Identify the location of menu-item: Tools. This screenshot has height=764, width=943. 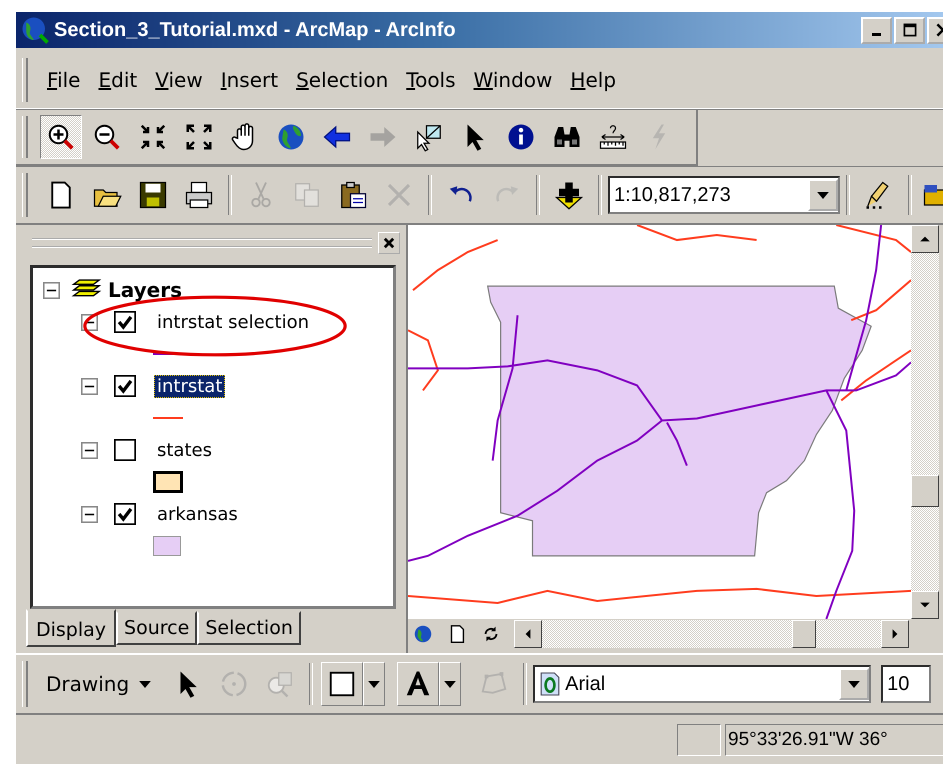
(431, 80).